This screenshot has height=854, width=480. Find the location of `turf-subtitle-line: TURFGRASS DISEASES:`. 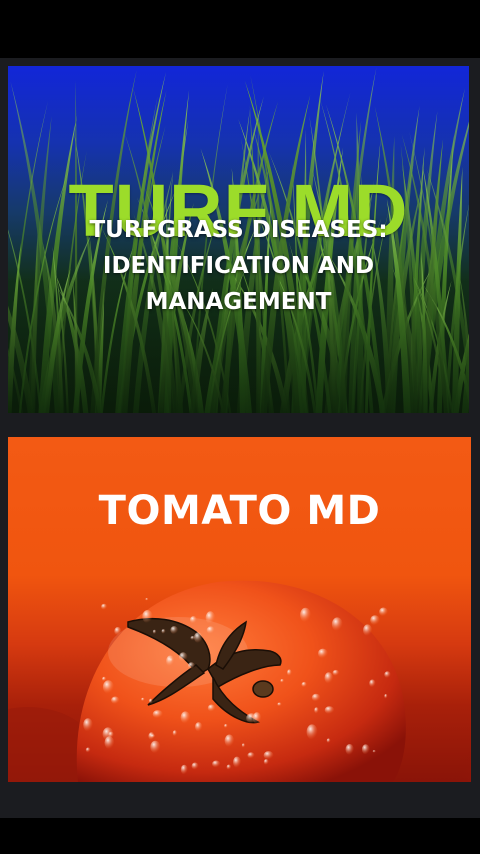

turf-subtitle-line: TURFGRASS DISEASES: is located at coordinates (238, 230).